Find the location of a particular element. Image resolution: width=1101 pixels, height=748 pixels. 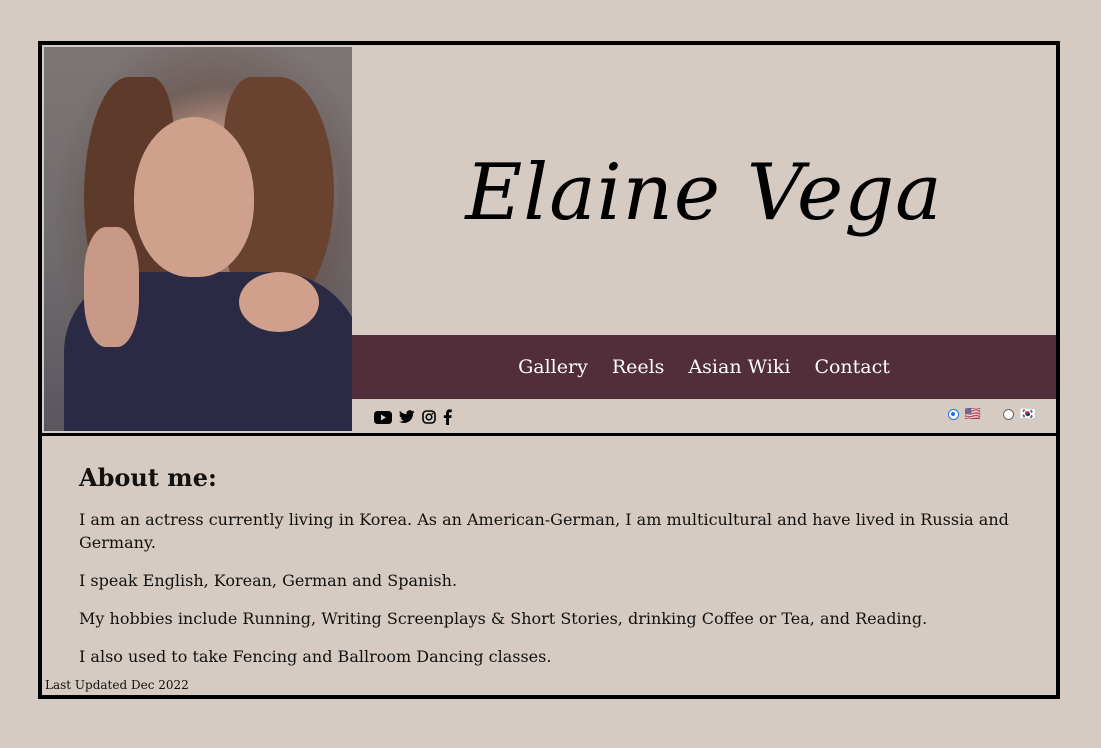

facebook-icon is located at coordinates (447, 417).